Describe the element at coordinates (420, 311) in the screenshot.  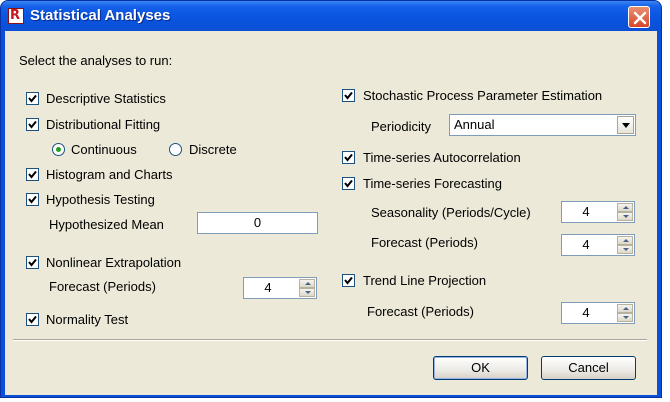
I see `trend-forecast-label: Forecast (Periods)` at that location.